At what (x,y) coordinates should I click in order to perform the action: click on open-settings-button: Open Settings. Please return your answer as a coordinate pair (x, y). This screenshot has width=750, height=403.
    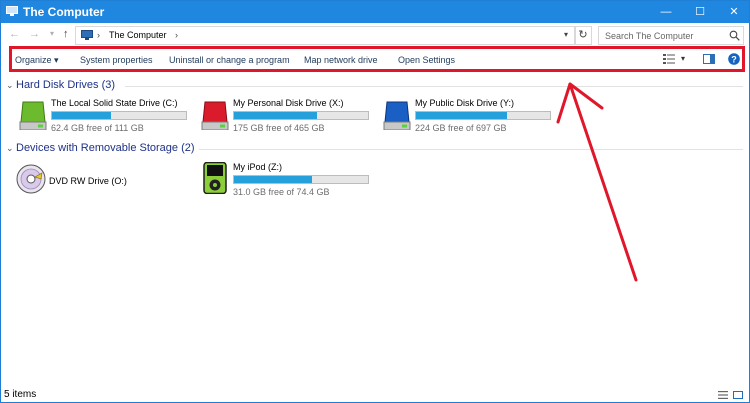
    Looking at the image, I should click on (426, 60).